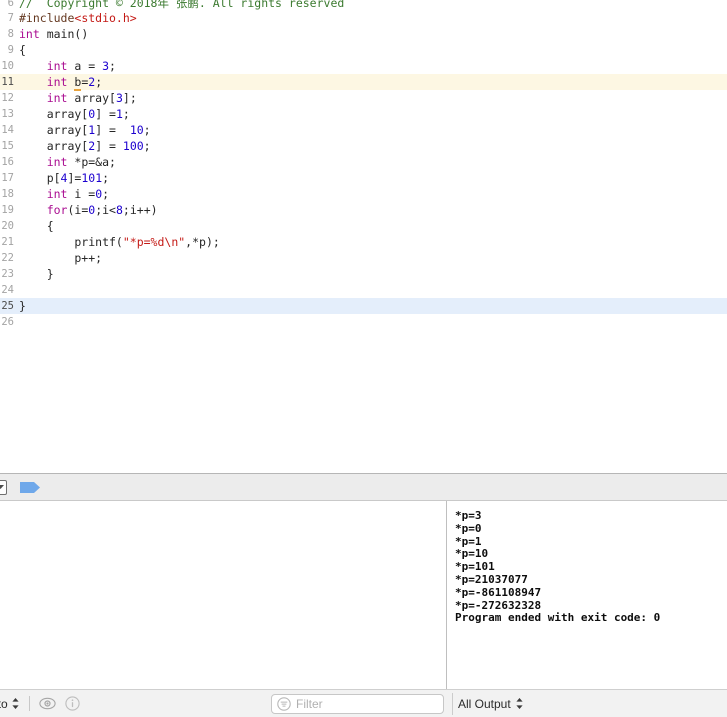 Image resolution: width=727 pixels, height=717 pixels. Describe the element at coordinates (484, 703) in the screenshot. I see `output-scope-label: All Output` at that location.